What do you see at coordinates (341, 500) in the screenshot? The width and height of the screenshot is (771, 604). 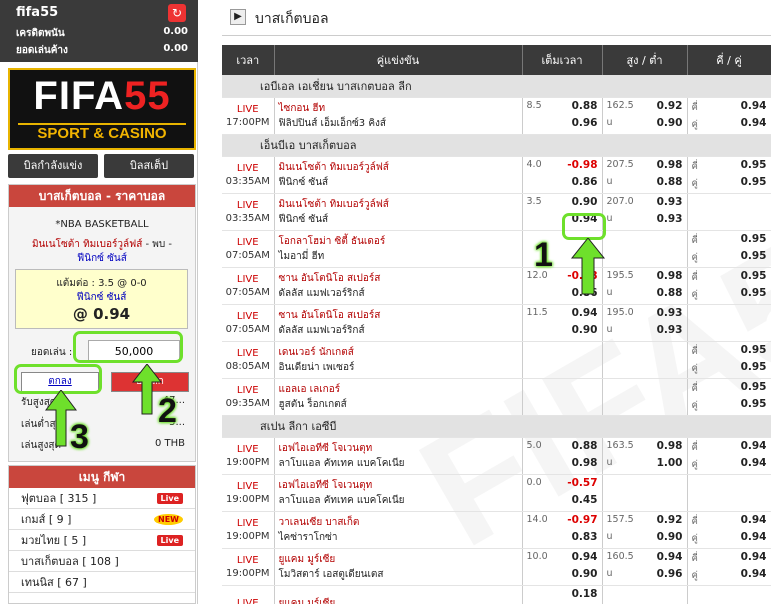 I see `away-team: ลาโบแอล คัทเทค แบคโคเนีย` at bounding box center [341, 500].